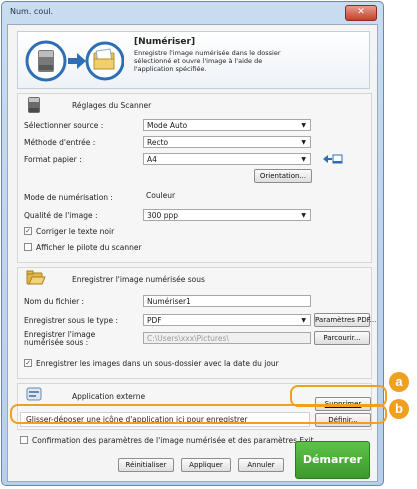 This screenshot has height=489, width=417. I want to click on subfolder-checkbox: ✓, so click(28, 363).